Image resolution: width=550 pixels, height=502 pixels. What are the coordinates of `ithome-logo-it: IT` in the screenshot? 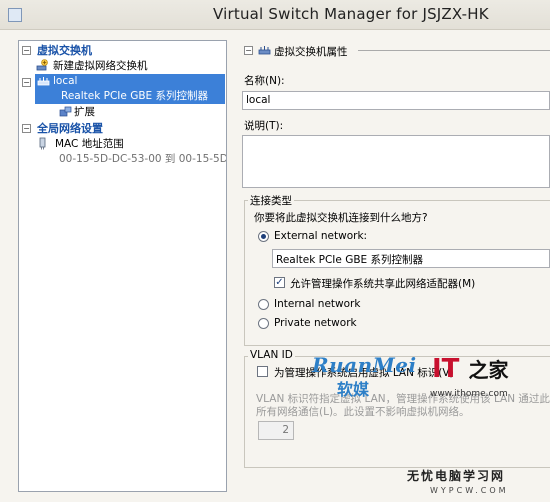 It's located at (446, 369).